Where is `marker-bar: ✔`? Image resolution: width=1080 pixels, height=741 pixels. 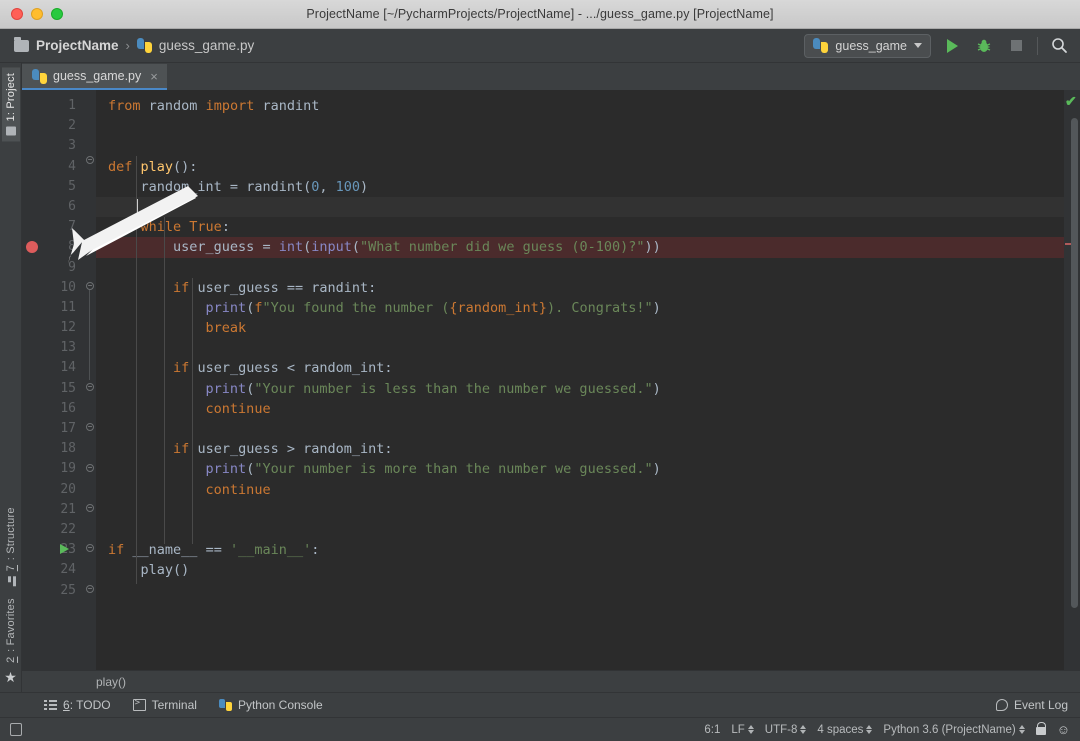
marker-bar: ✔ is located at coordinates (1072, 380).